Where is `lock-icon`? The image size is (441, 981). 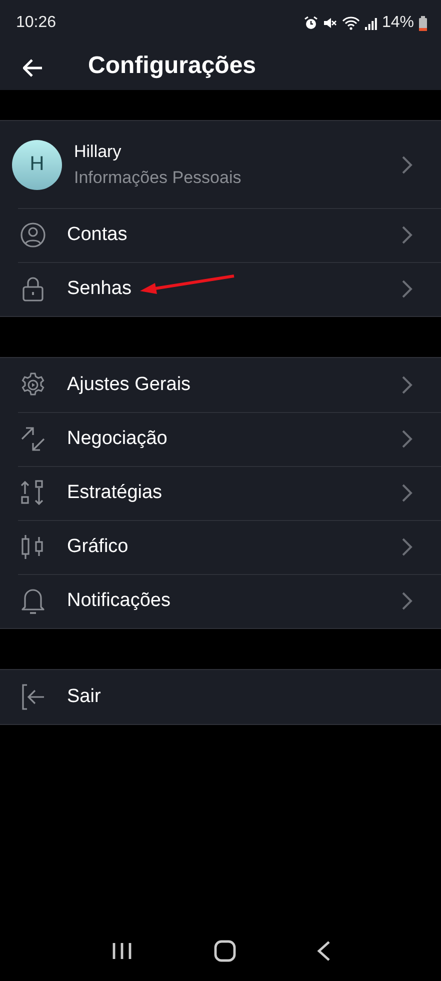 lock-icon is located at coordinates (33, 289).